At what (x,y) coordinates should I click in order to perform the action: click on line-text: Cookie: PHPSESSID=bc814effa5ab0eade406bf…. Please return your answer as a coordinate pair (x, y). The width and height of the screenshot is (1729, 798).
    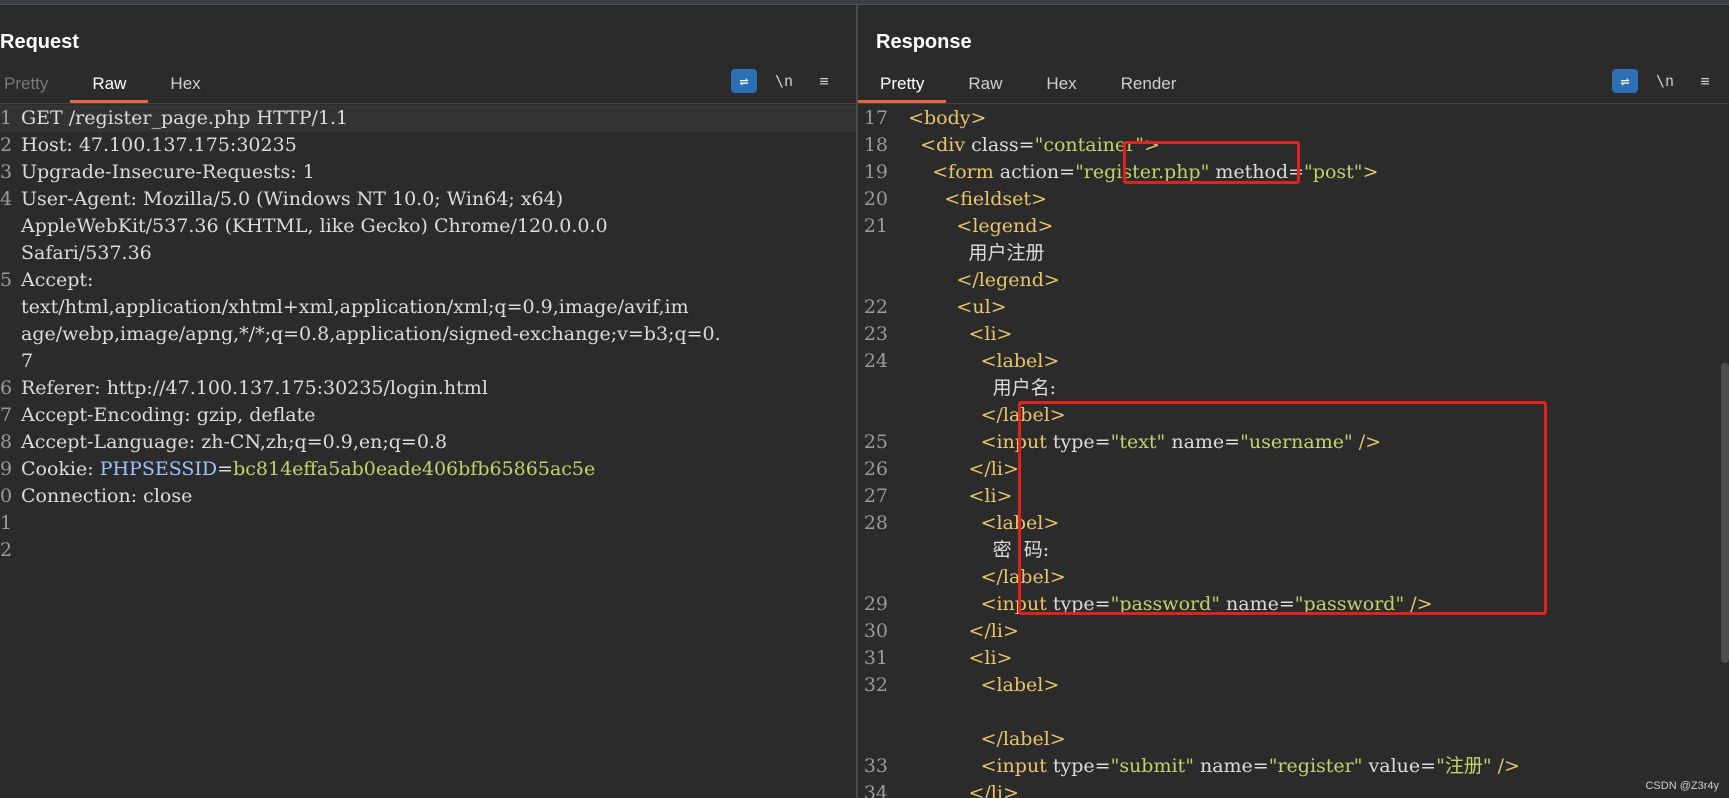
    Looking at the image, I should click on (308, 469).